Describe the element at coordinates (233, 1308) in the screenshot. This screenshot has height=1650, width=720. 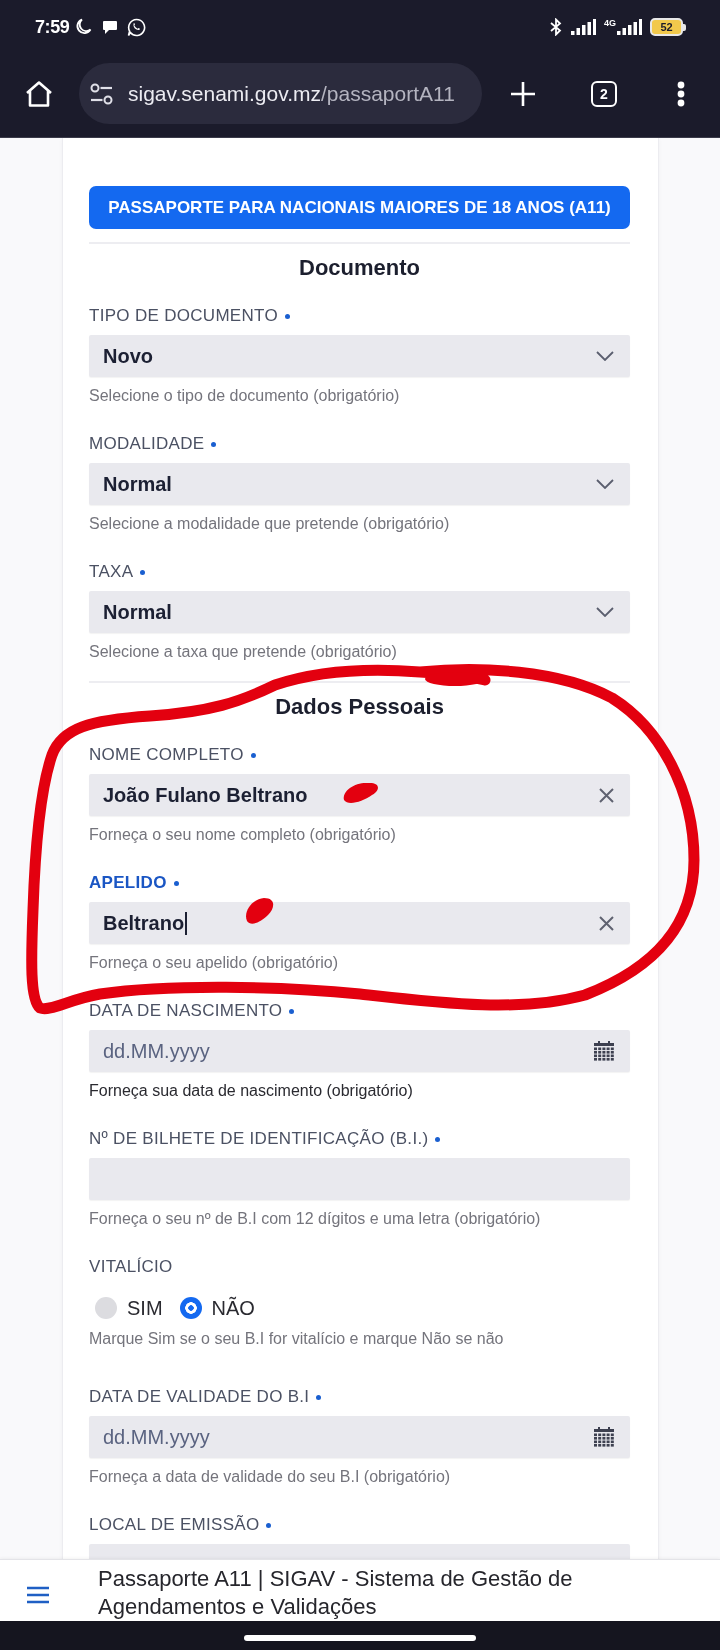
I see `radio-label: NÃO` at that location.